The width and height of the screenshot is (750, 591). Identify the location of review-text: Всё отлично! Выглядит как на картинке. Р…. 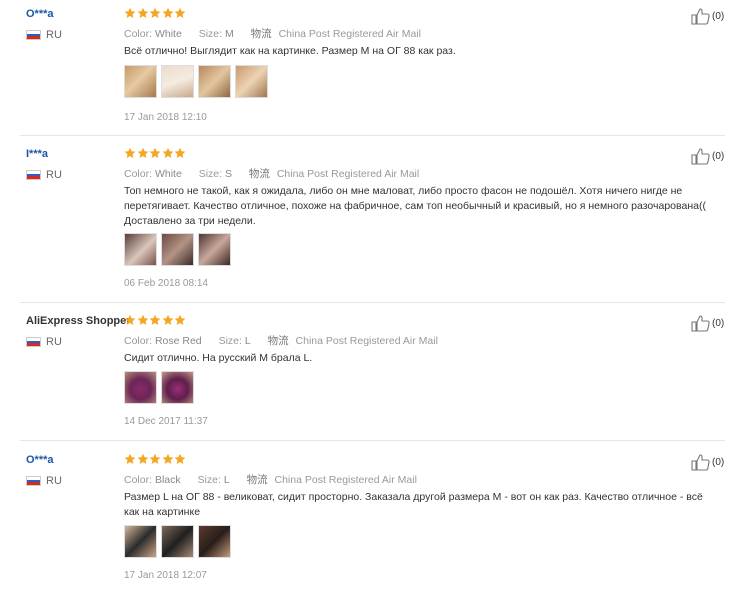
(290, 51).